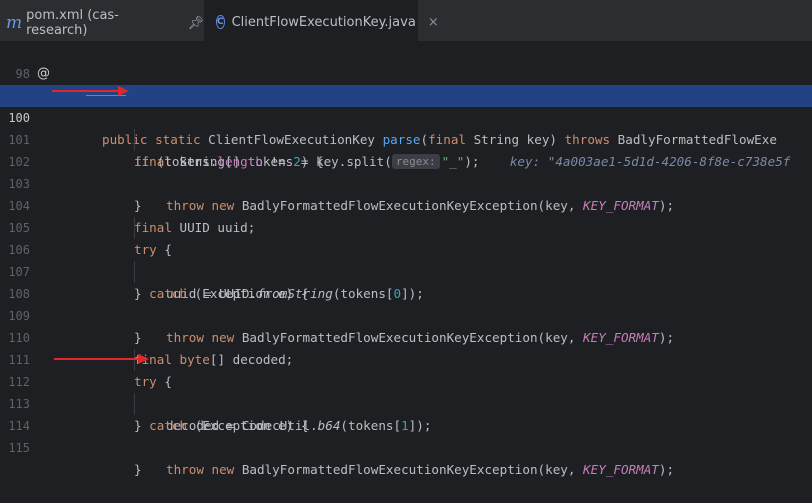  I want to click on code-line: 115 }, so click(406, 446).